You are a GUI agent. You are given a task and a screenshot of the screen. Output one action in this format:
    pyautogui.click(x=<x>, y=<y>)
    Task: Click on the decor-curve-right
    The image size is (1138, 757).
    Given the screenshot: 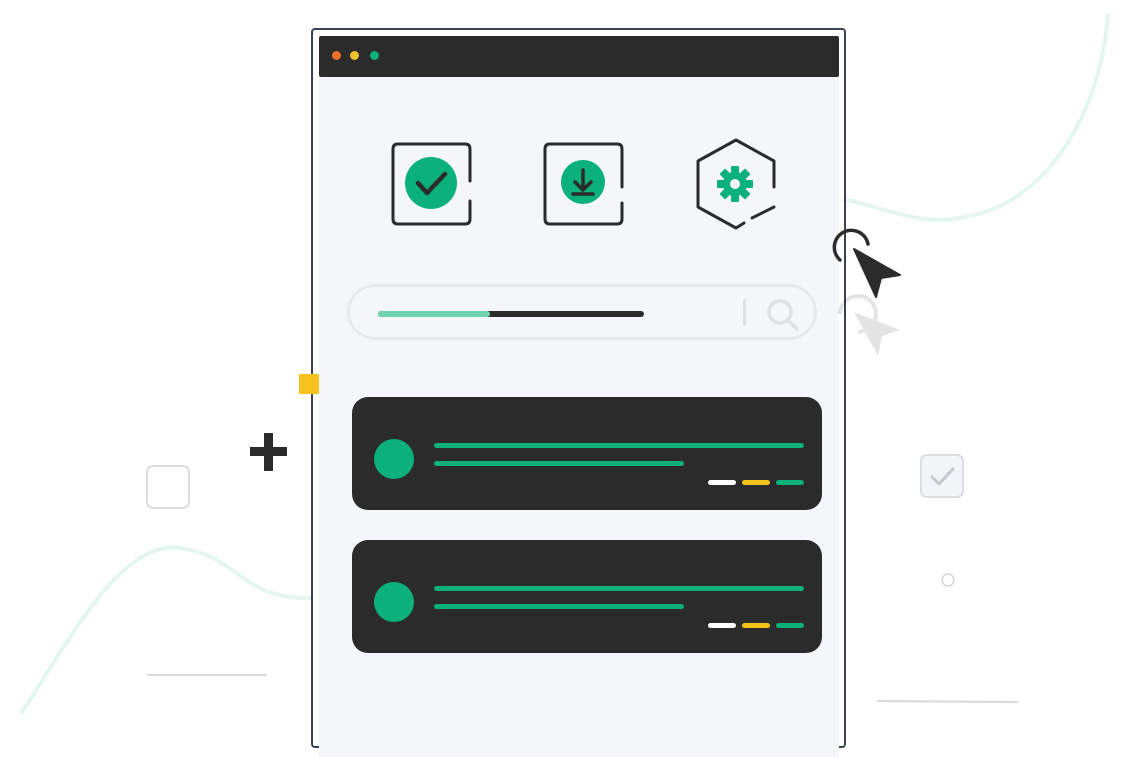 What is the action you would take?
    pyautogui.click(x=978, y=118)
    